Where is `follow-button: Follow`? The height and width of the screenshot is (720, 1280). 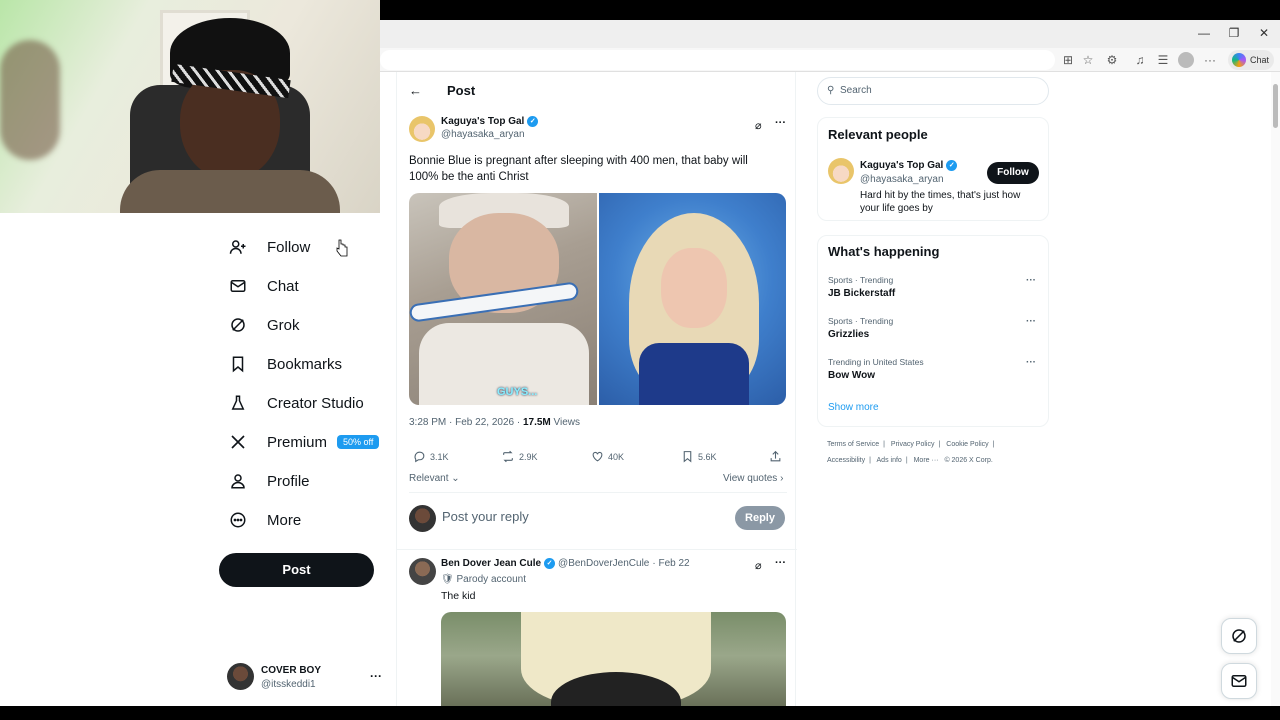 follow-button: Follow is located at coordinates (1013, 173).